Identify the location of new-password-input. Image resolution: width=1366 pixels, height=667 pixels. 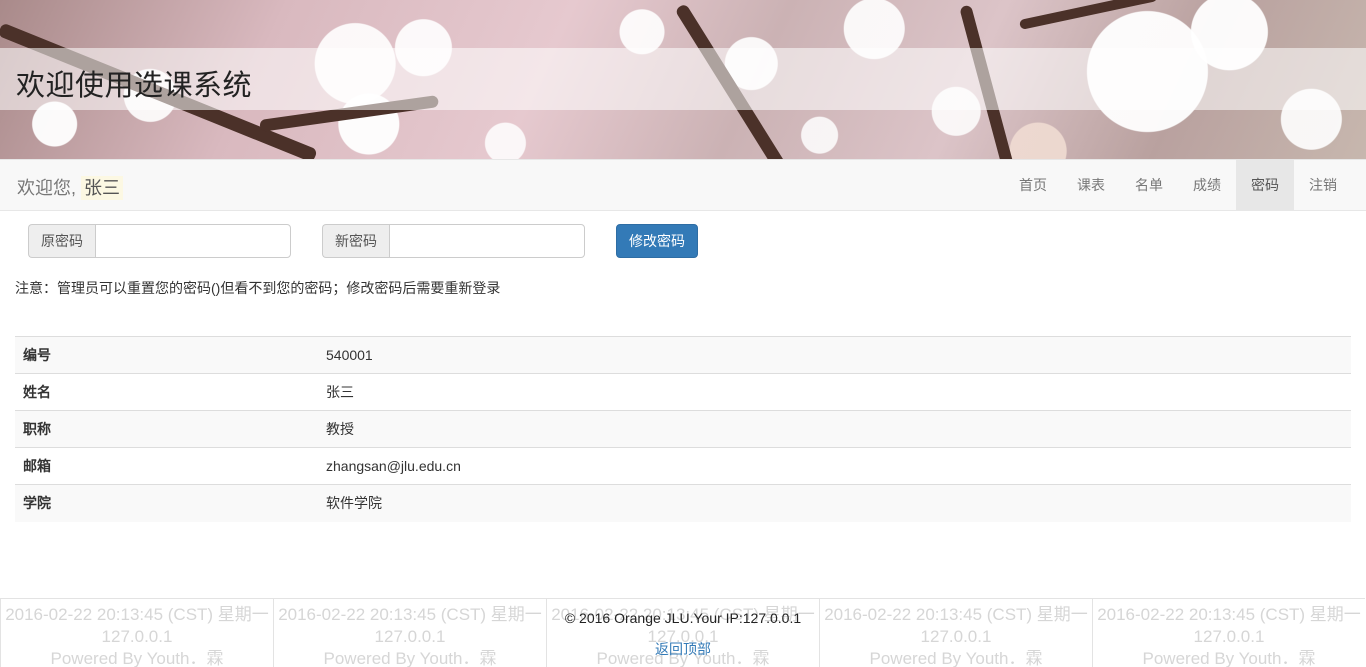
(487, 241).